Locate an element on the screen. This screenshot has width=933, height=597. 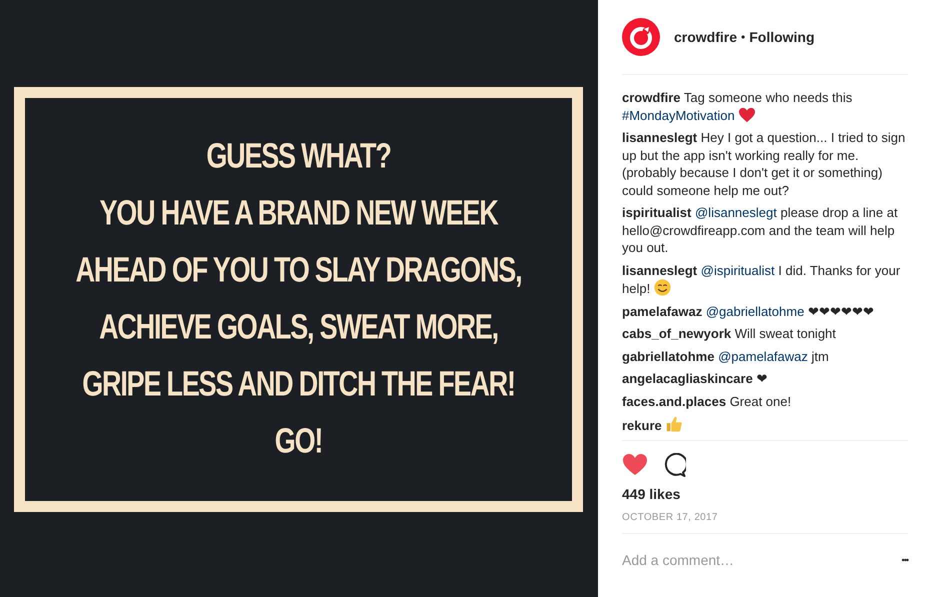
username-link: pamelafawaz is located at coordinates (662, 311).